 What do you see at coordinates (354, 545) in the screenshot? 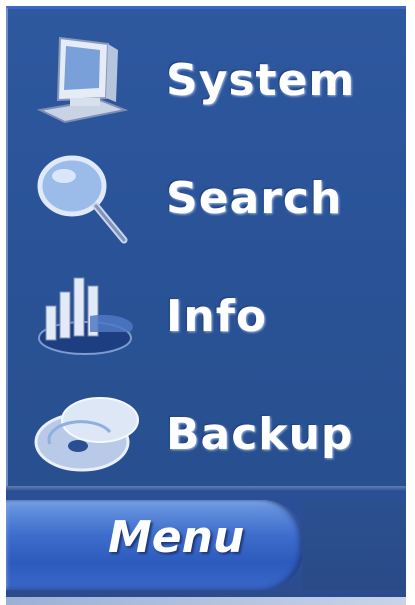
I see `menu-bar-background` at bounding box center [354, 545].